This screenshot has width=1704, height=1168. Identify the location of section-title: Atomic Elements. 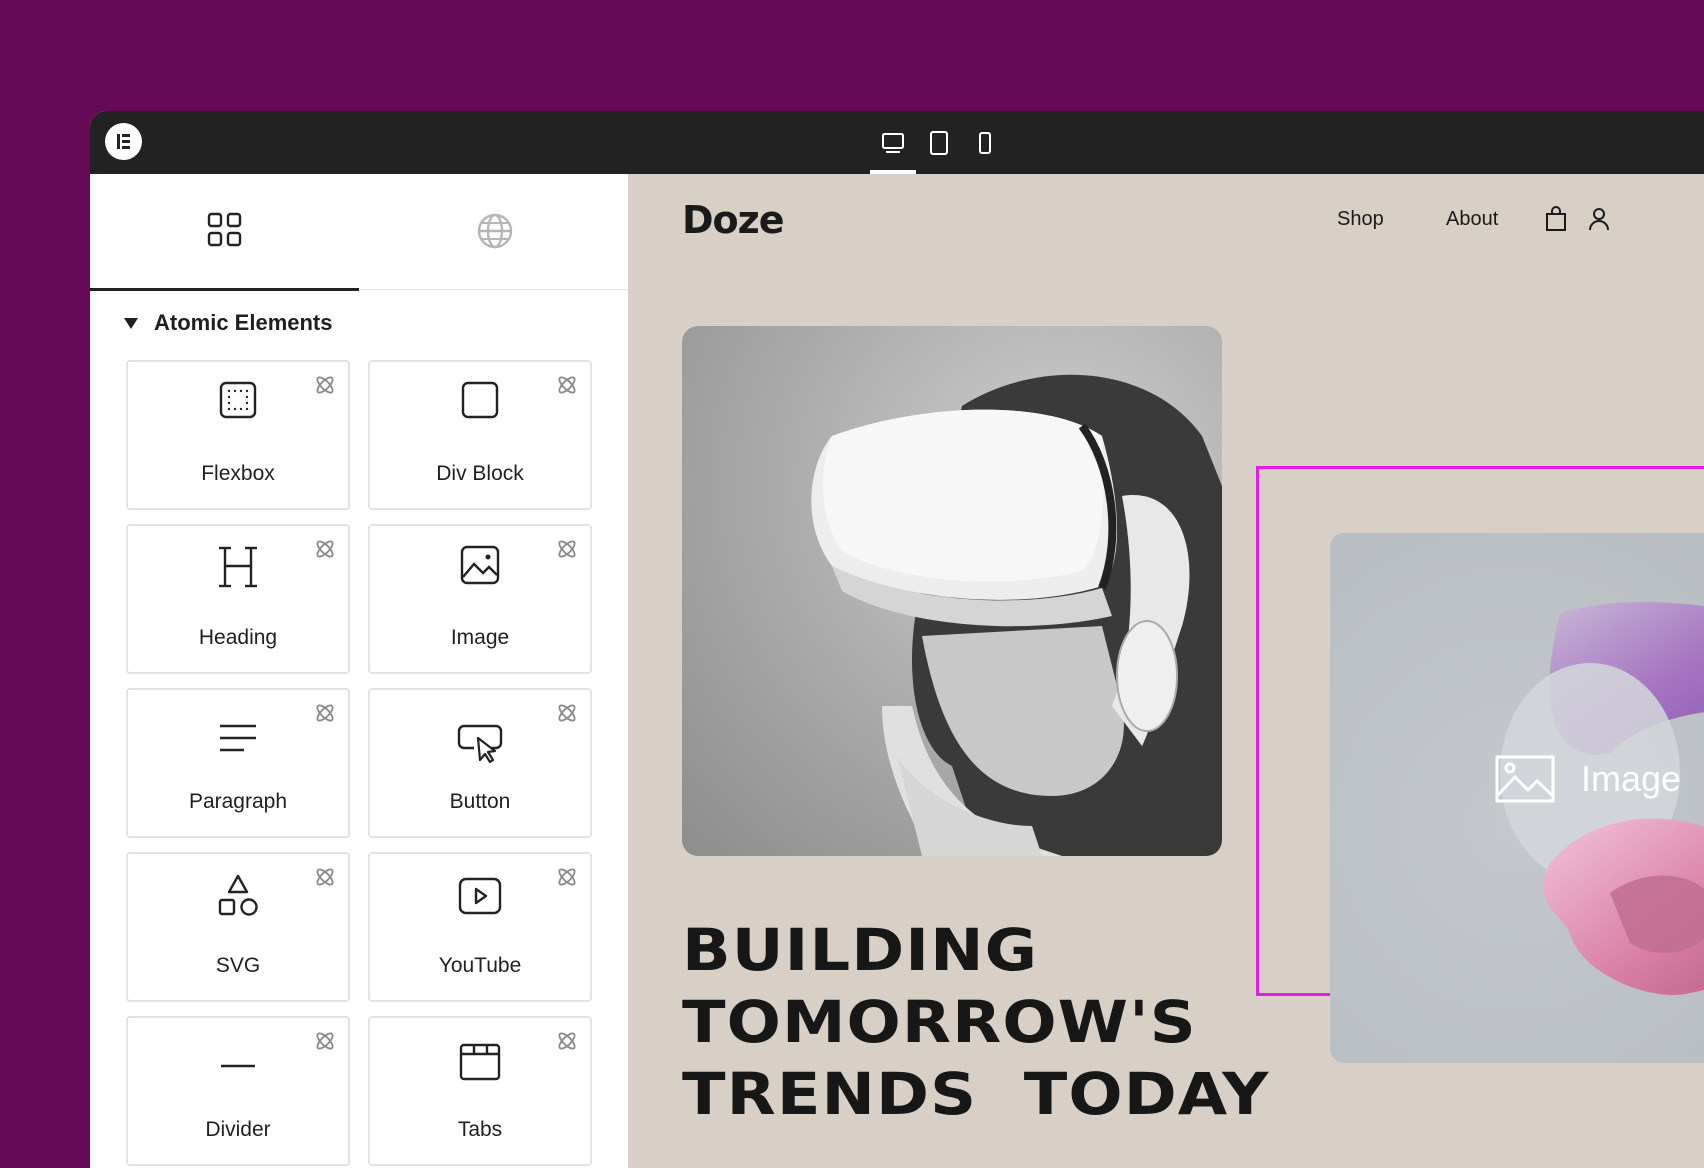
(243, 322).